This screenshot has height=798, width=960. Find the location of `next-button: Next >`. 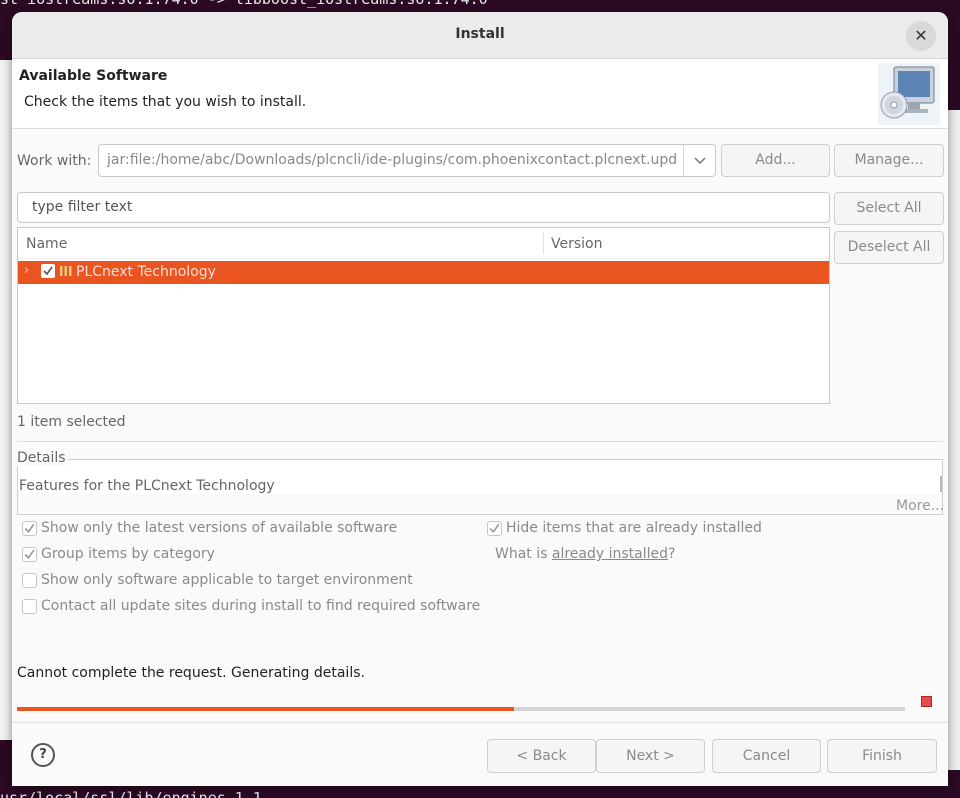

next-button: Next > is located at coordinates (650, 756).